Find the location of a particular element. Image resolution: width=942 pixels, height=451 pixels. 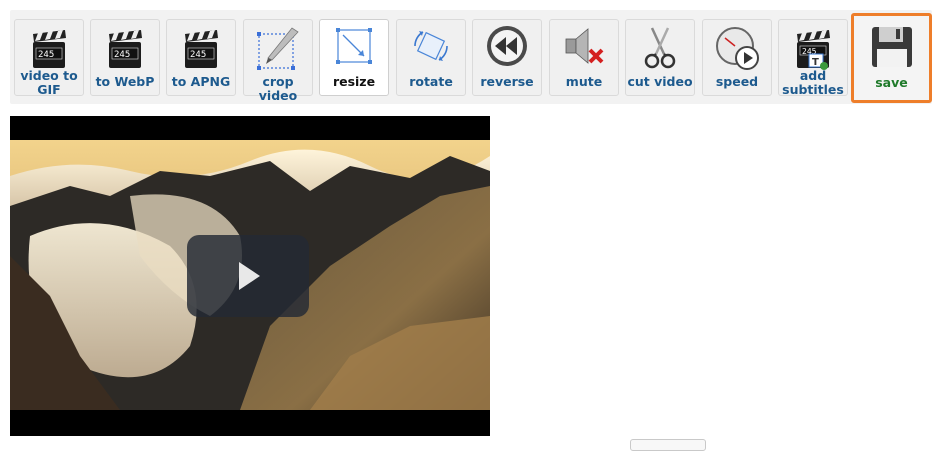

play-icon is located at coordinates (249, 276).